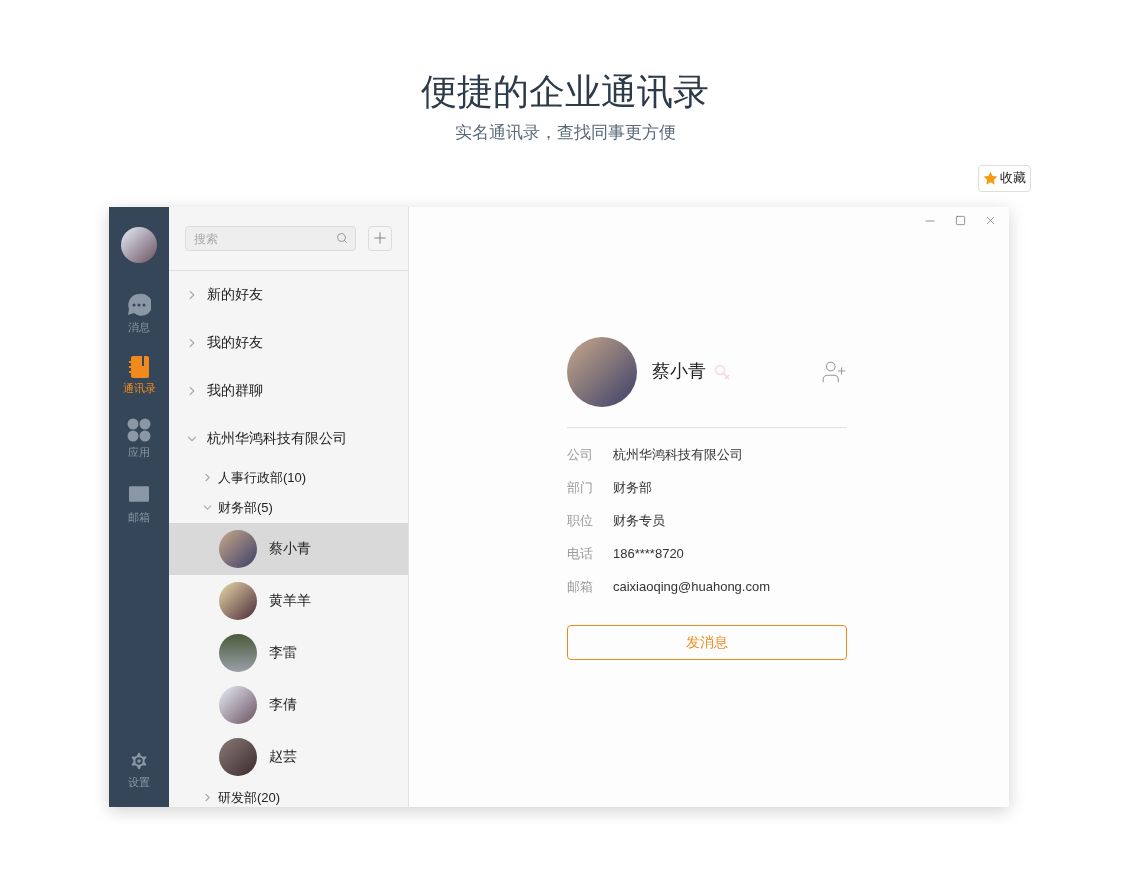  What do you see at coordinates (580, 586) in the screenshot?
I see `field-label: 邮箱` at bounding box center [580, 586].